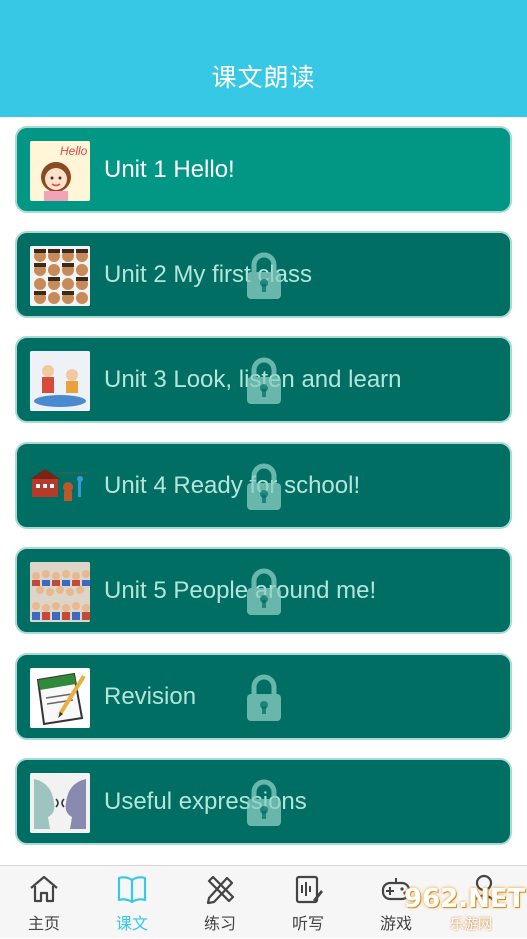 The height and width of the screenshot is (939, 527). What do you see at coordinates (263, 77) in the screenshot?
I see `page-title: 课文朗读` at bounding box center [263, 77].